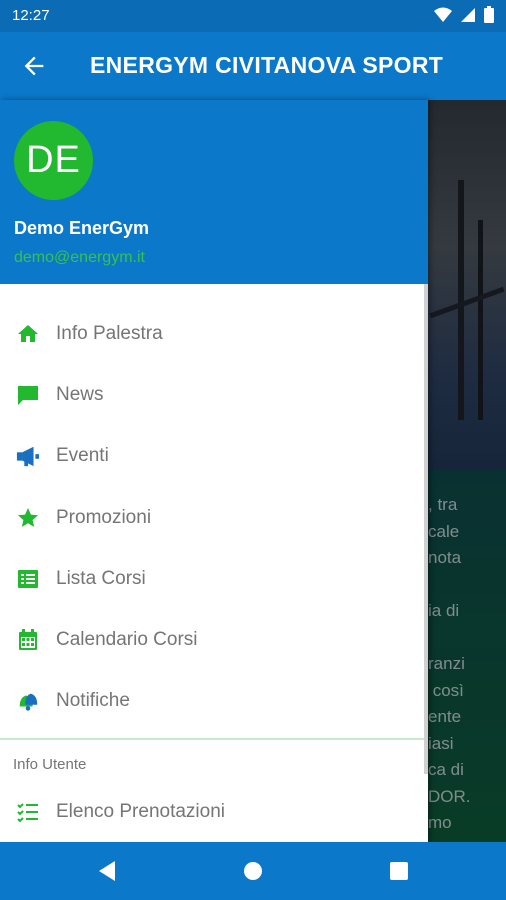  I want to click on menu-item-eventi: Eventi, so click(214, 455).